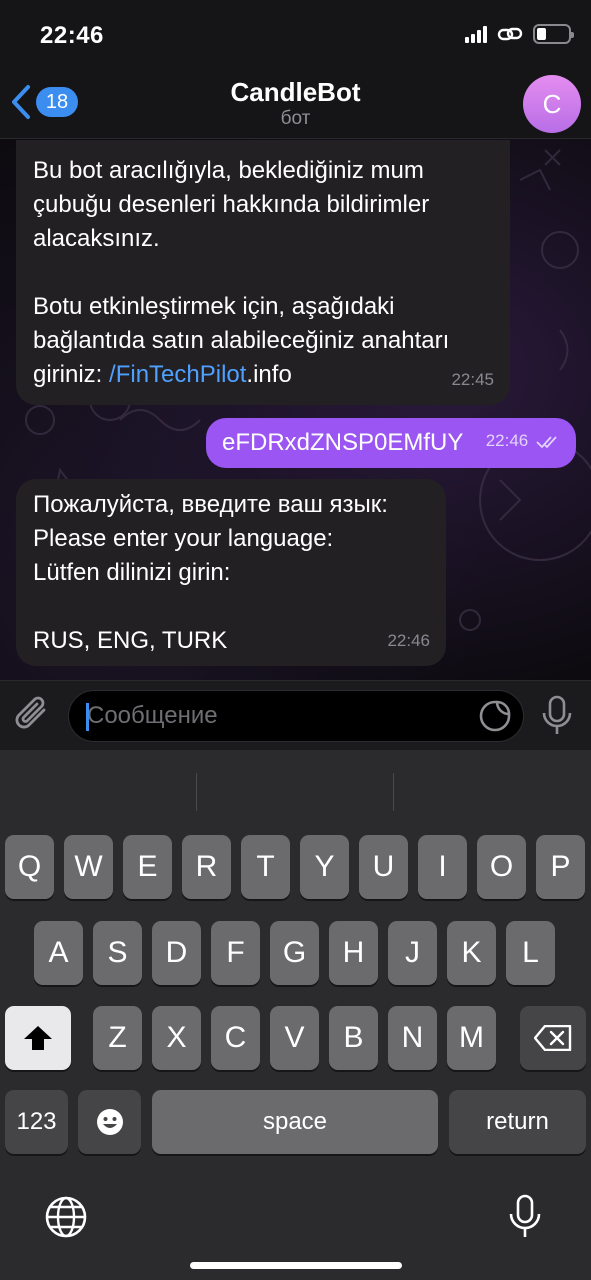 This screenshot has height=1280, width=591. I want to click on link-icon, so click(510, 34).